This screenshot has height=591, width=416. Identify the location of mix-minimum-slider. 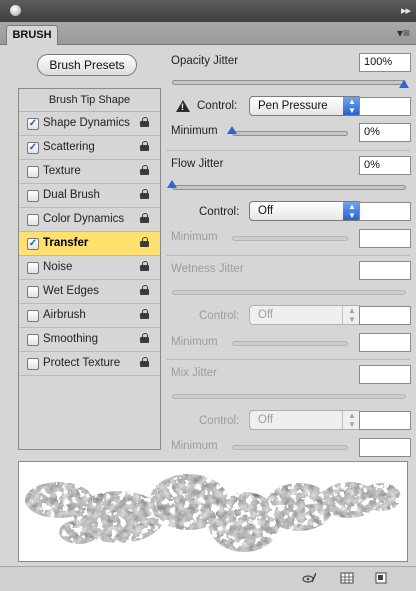
(290, 447).